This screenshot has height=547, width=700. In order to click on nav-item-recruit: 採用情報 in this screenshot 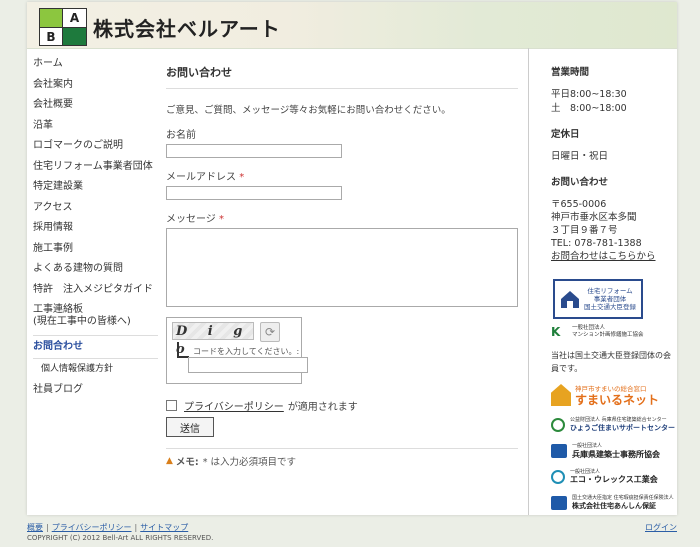, I will do `click(95, 228)`.